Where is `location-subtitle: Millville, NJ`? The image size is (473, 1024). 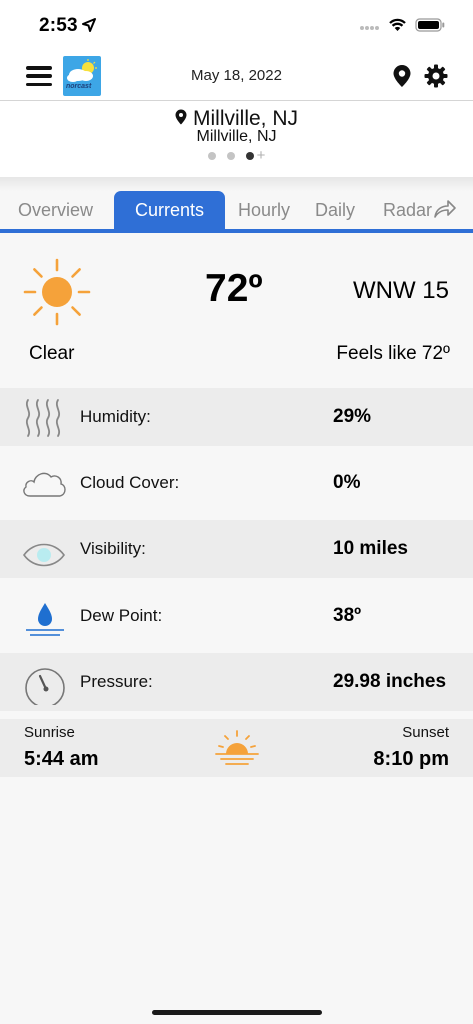
location-subtitle: Millville, NJ is located at coordinates (236, 136).